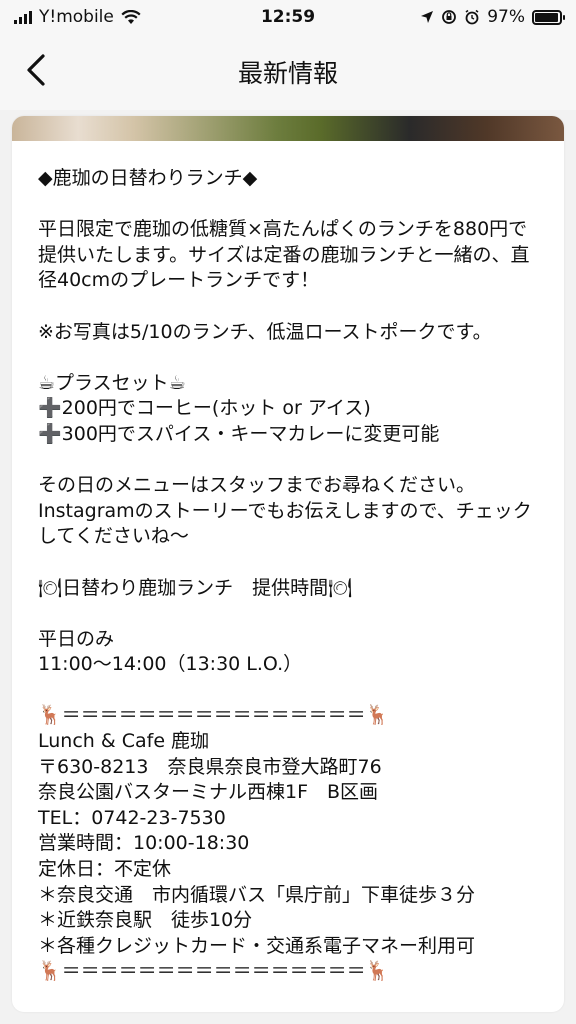 Image resolution: width=576 pixels, height=1024 pixels. I want to click on status-left: Y!mobile, so click(77, 17).